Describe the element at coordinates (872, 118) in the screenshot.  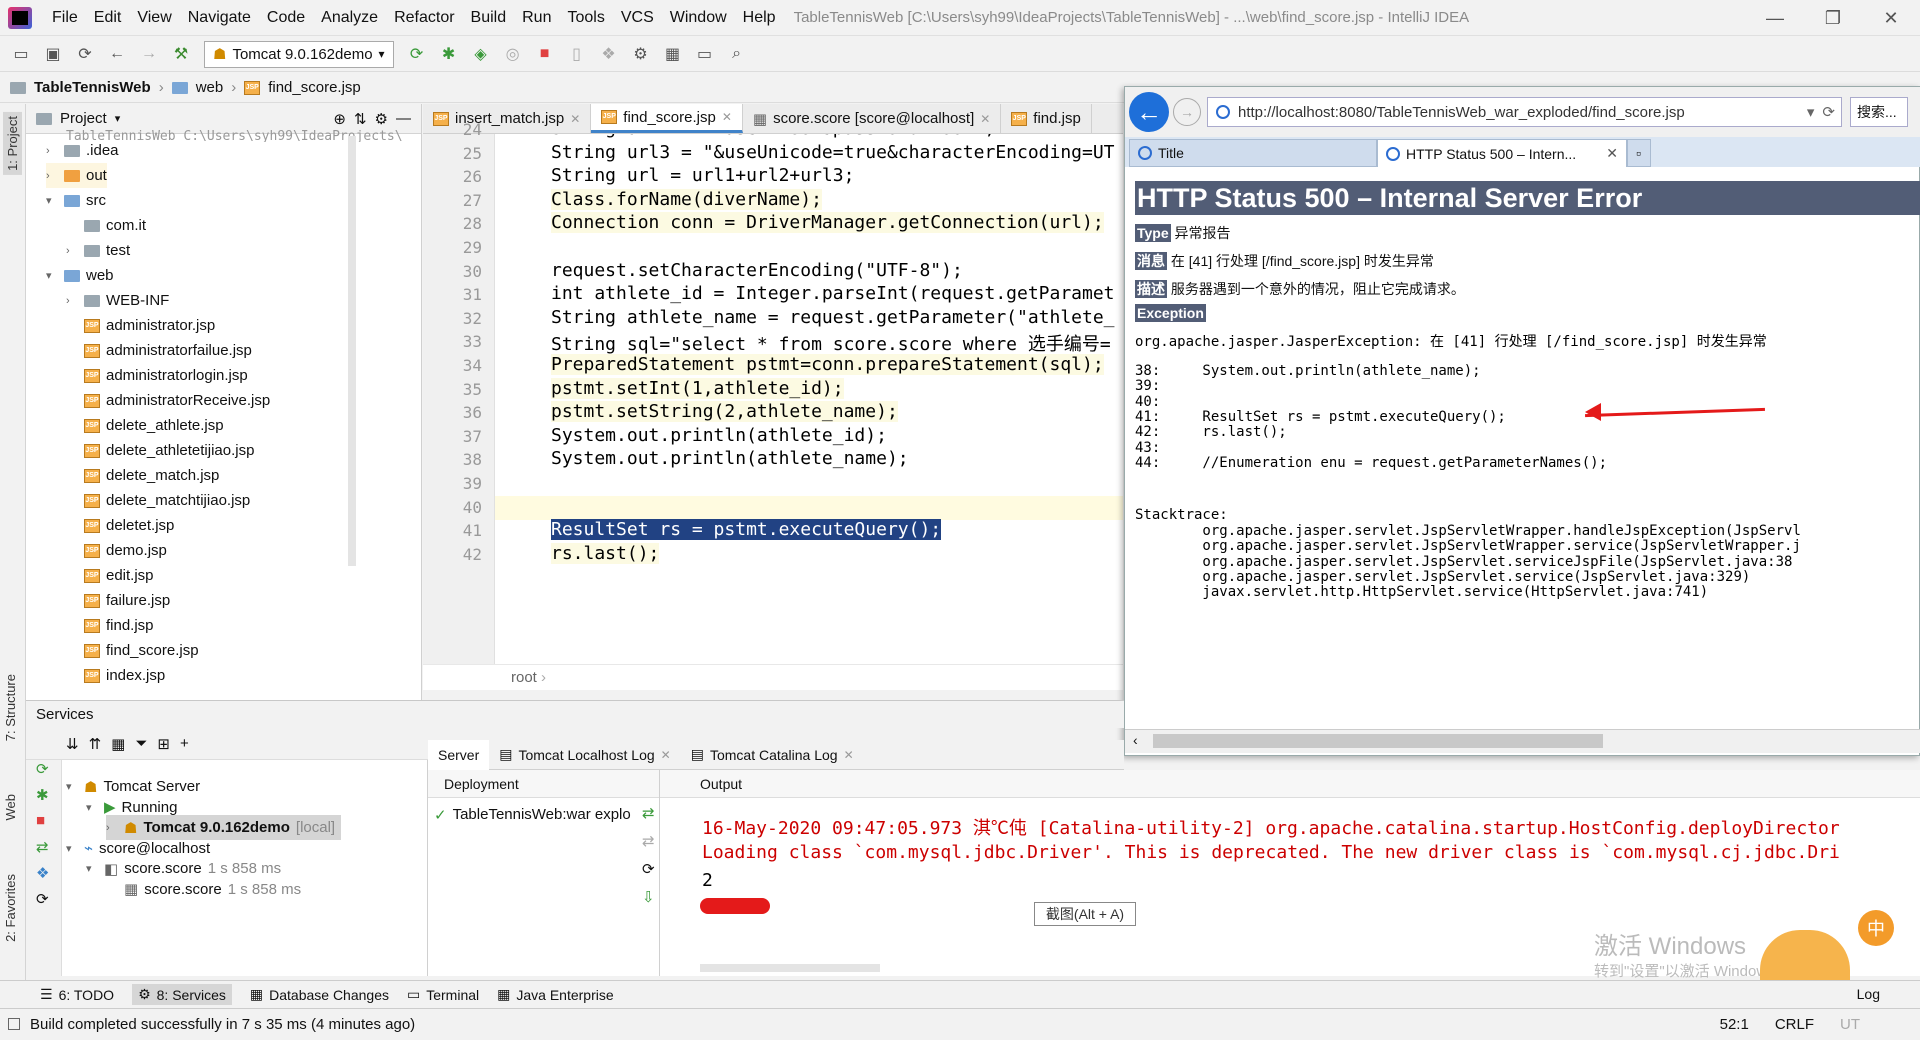
I see `tab-score-table: ▦ score.score [score@localhost] ✕` at that location.